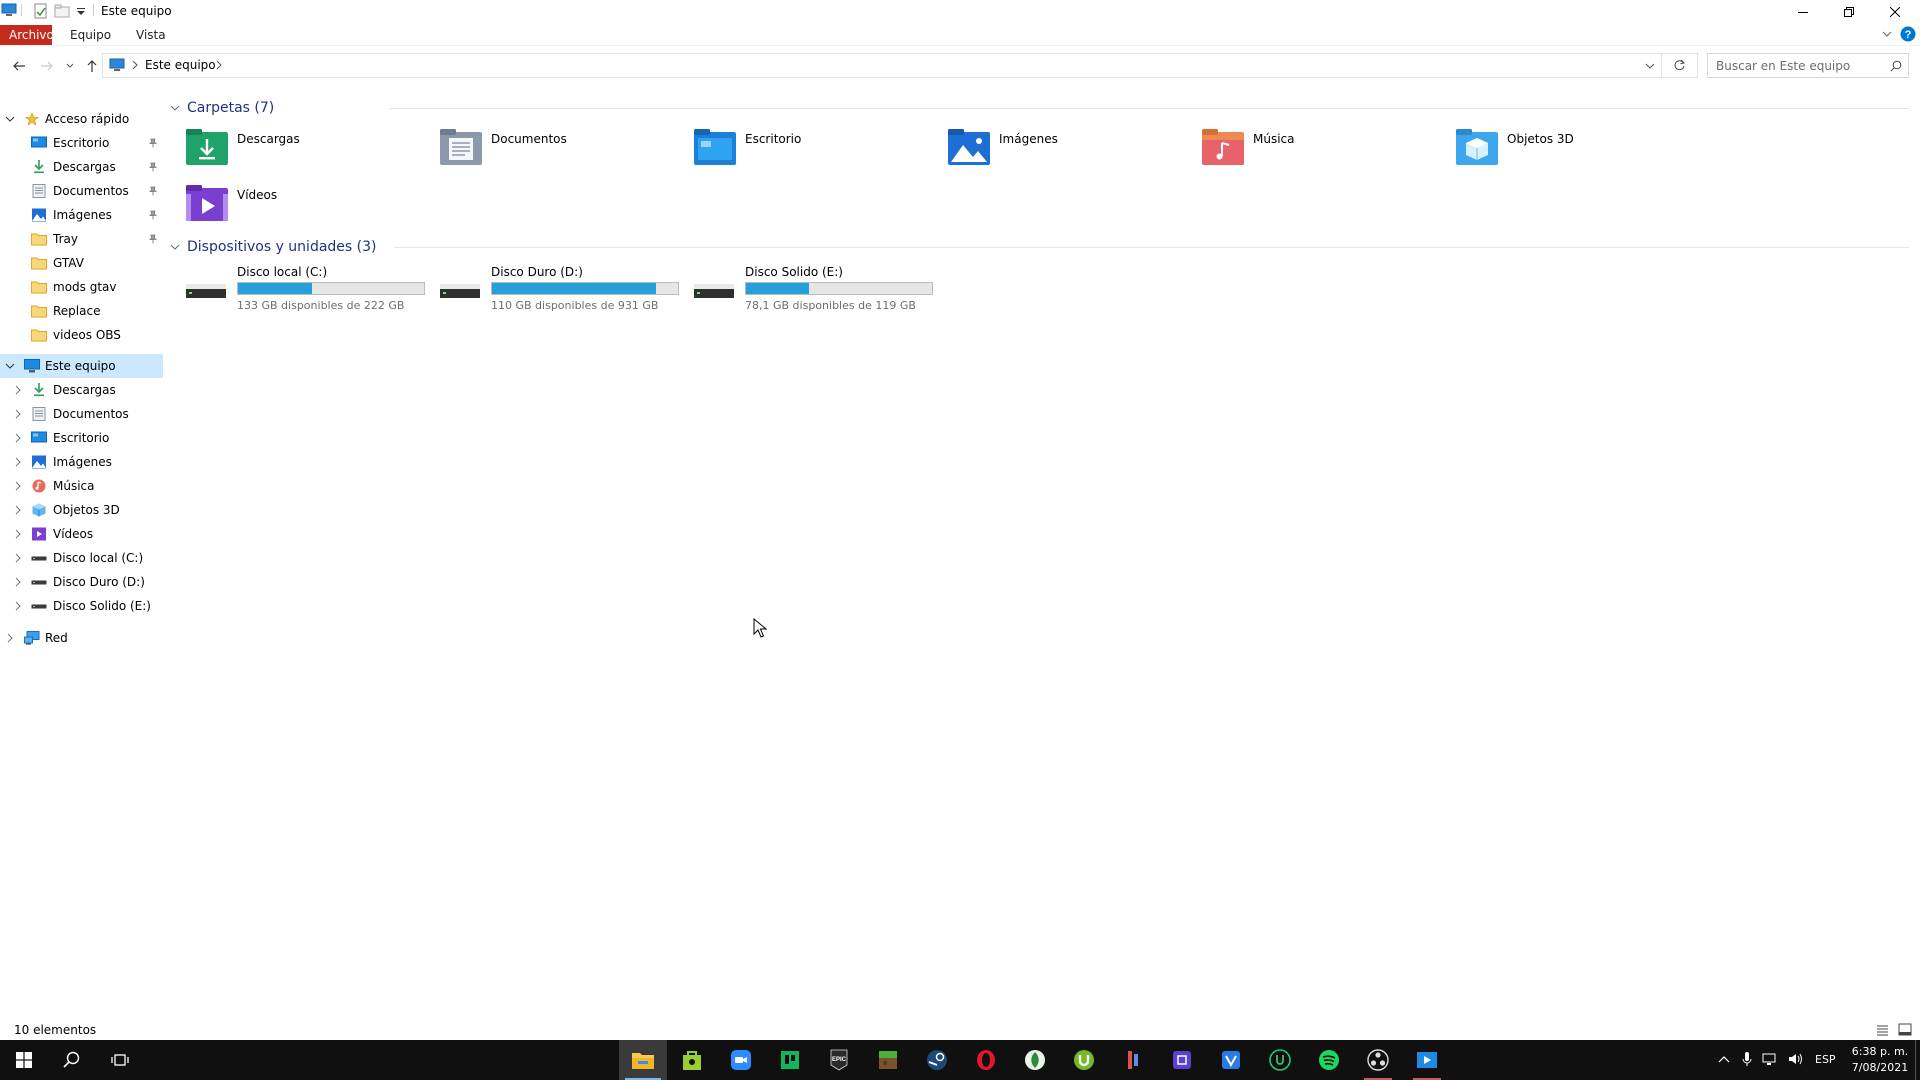 This screenshot has height=1080, width=1920. I want to click on clock: 6:38 p. m. 7/08/2021, so click(1880, 1060).